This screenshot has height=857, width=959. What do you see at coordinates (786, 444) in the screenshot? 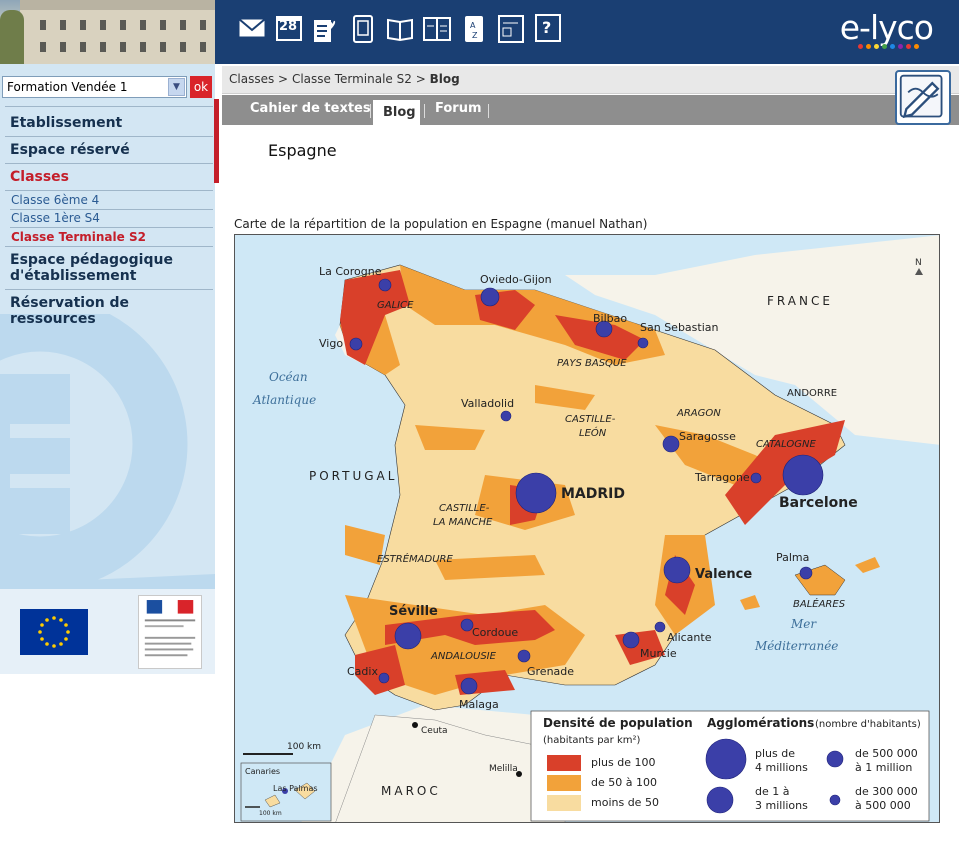
I see `region-label-catalogne: CATALOGNE` at bounding box center [786, 444].